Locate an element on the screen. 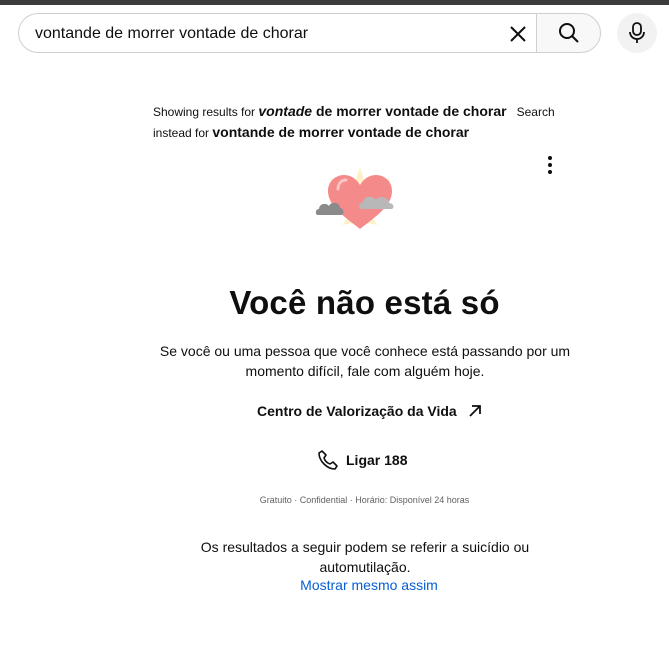  show-anyway-link: Mostrar mesmo assim is located at coordinates (334, 585).